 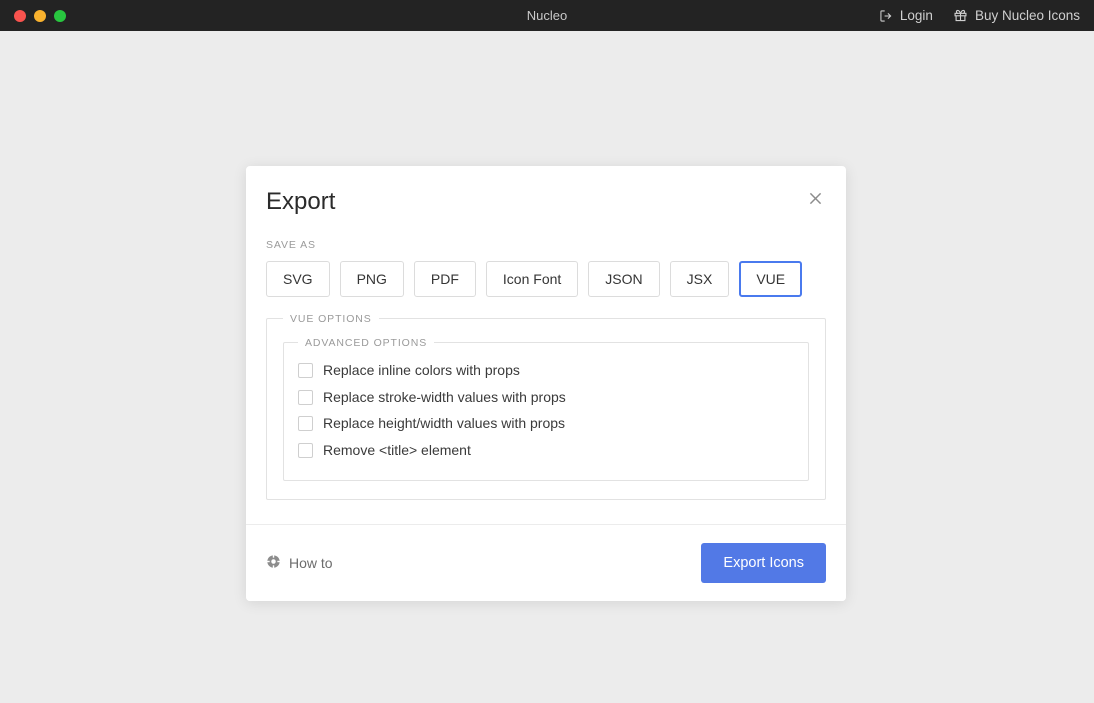 I want to click on checkbox-row-replace-height-width: Replace height/width values with props, so click(x=546, y=423).